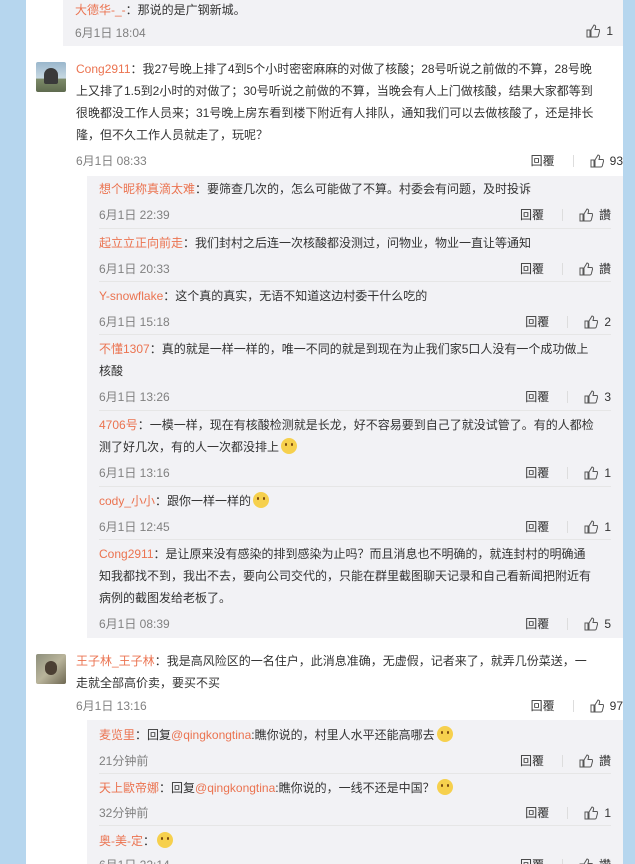  What do you see at coordinates (117, 735) in the screenshot?
I see `user-name: 麦览里` at bounding box center [117, 735].